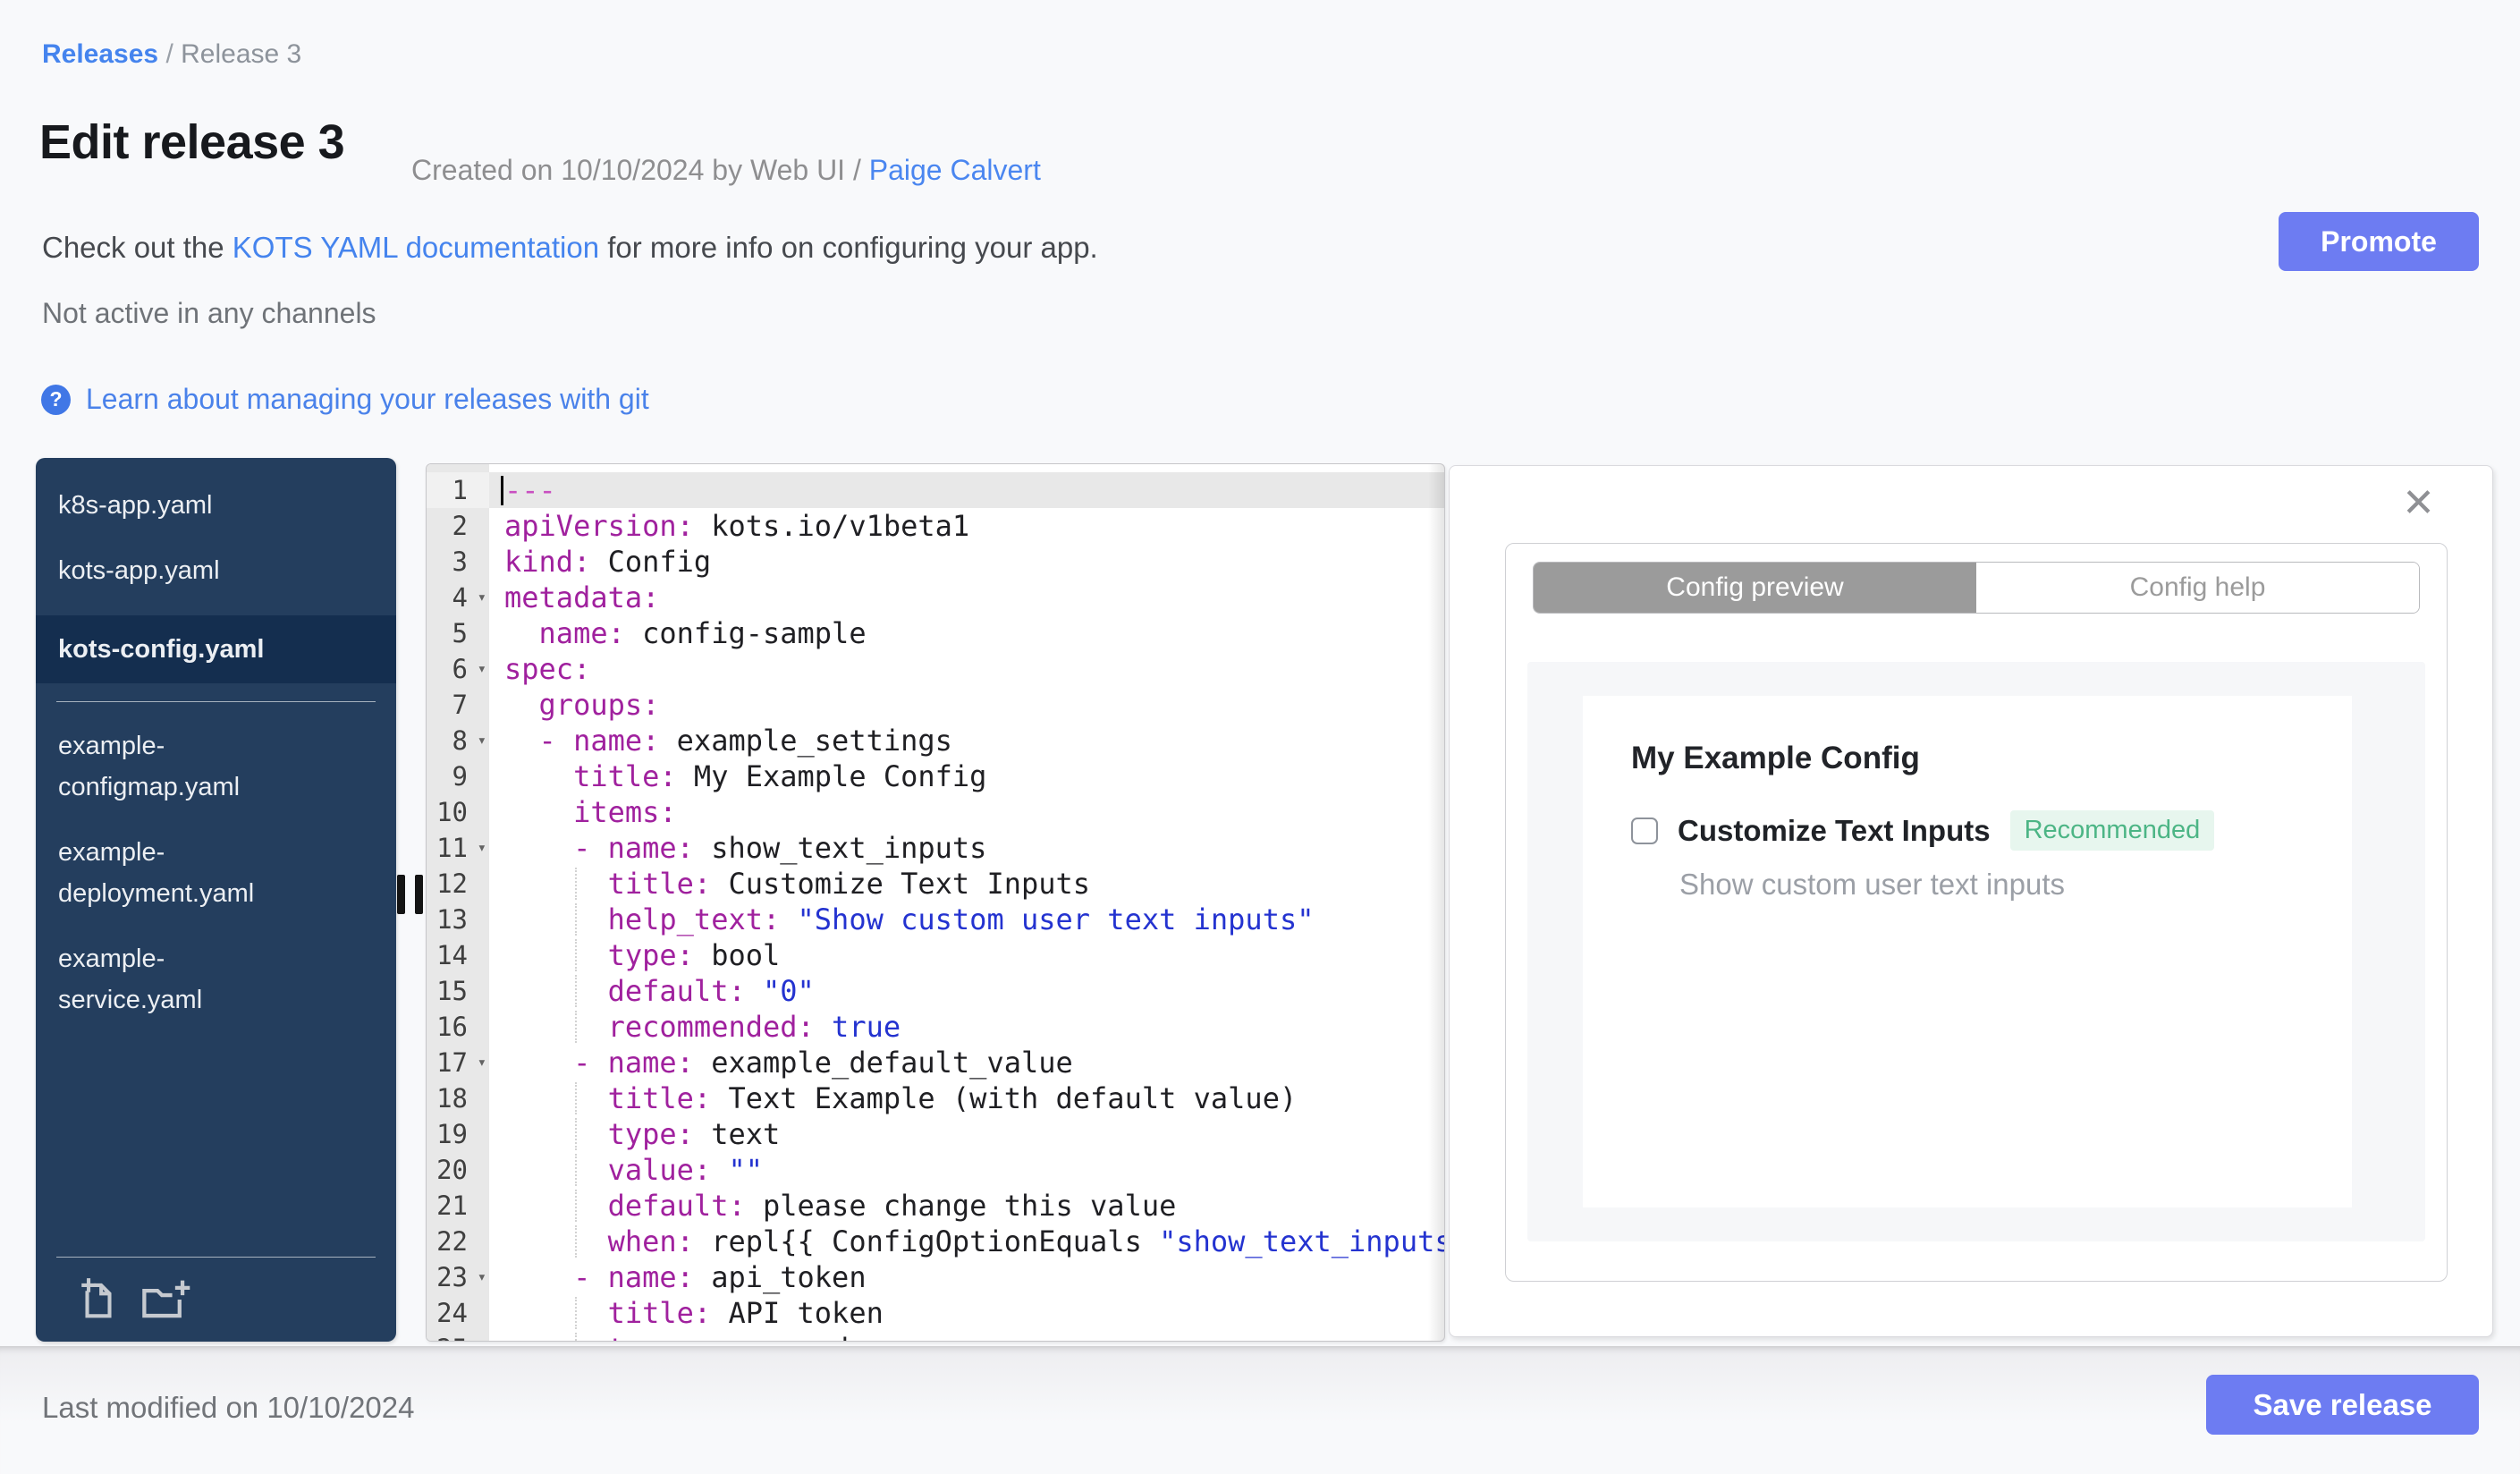  Describe the element at coordinates (966, 562) in the screenshot. I see `code-line-3: kind: Config` at that location.